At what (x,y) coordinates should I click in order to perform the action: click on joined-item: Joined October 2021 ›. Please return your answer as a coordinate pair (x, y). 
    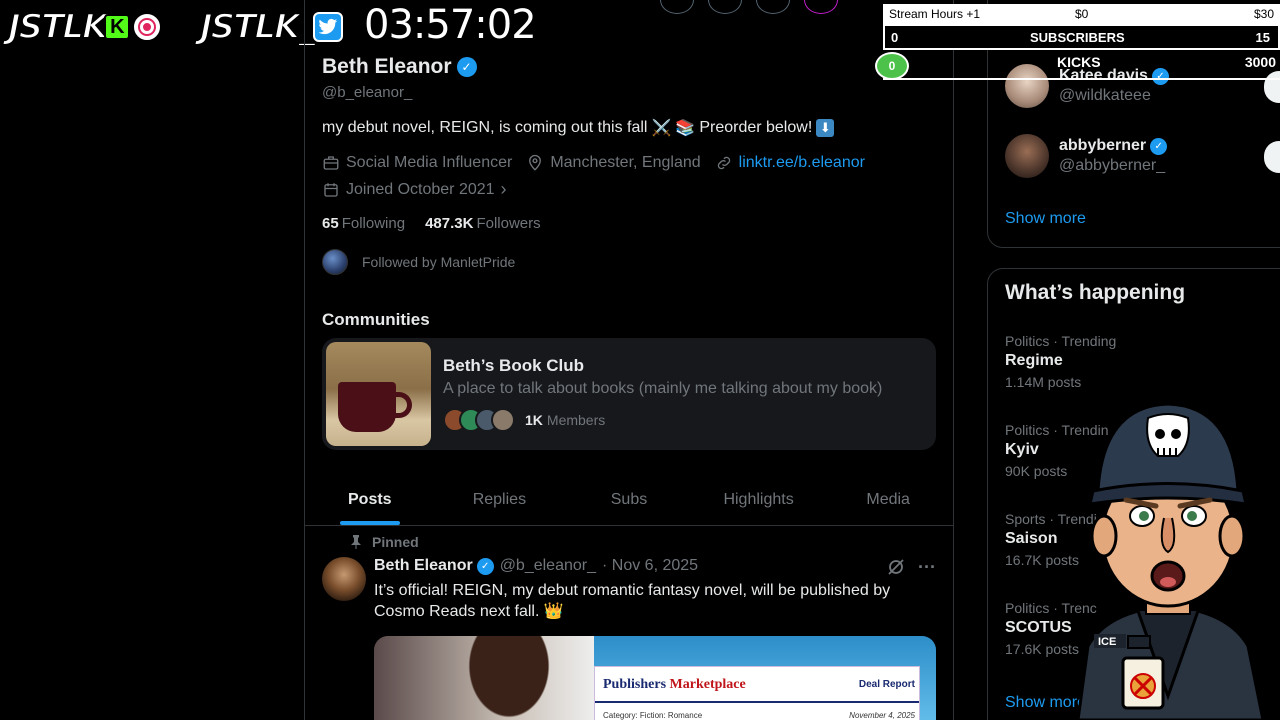
    Looking at the image, I should click on (414, 189).